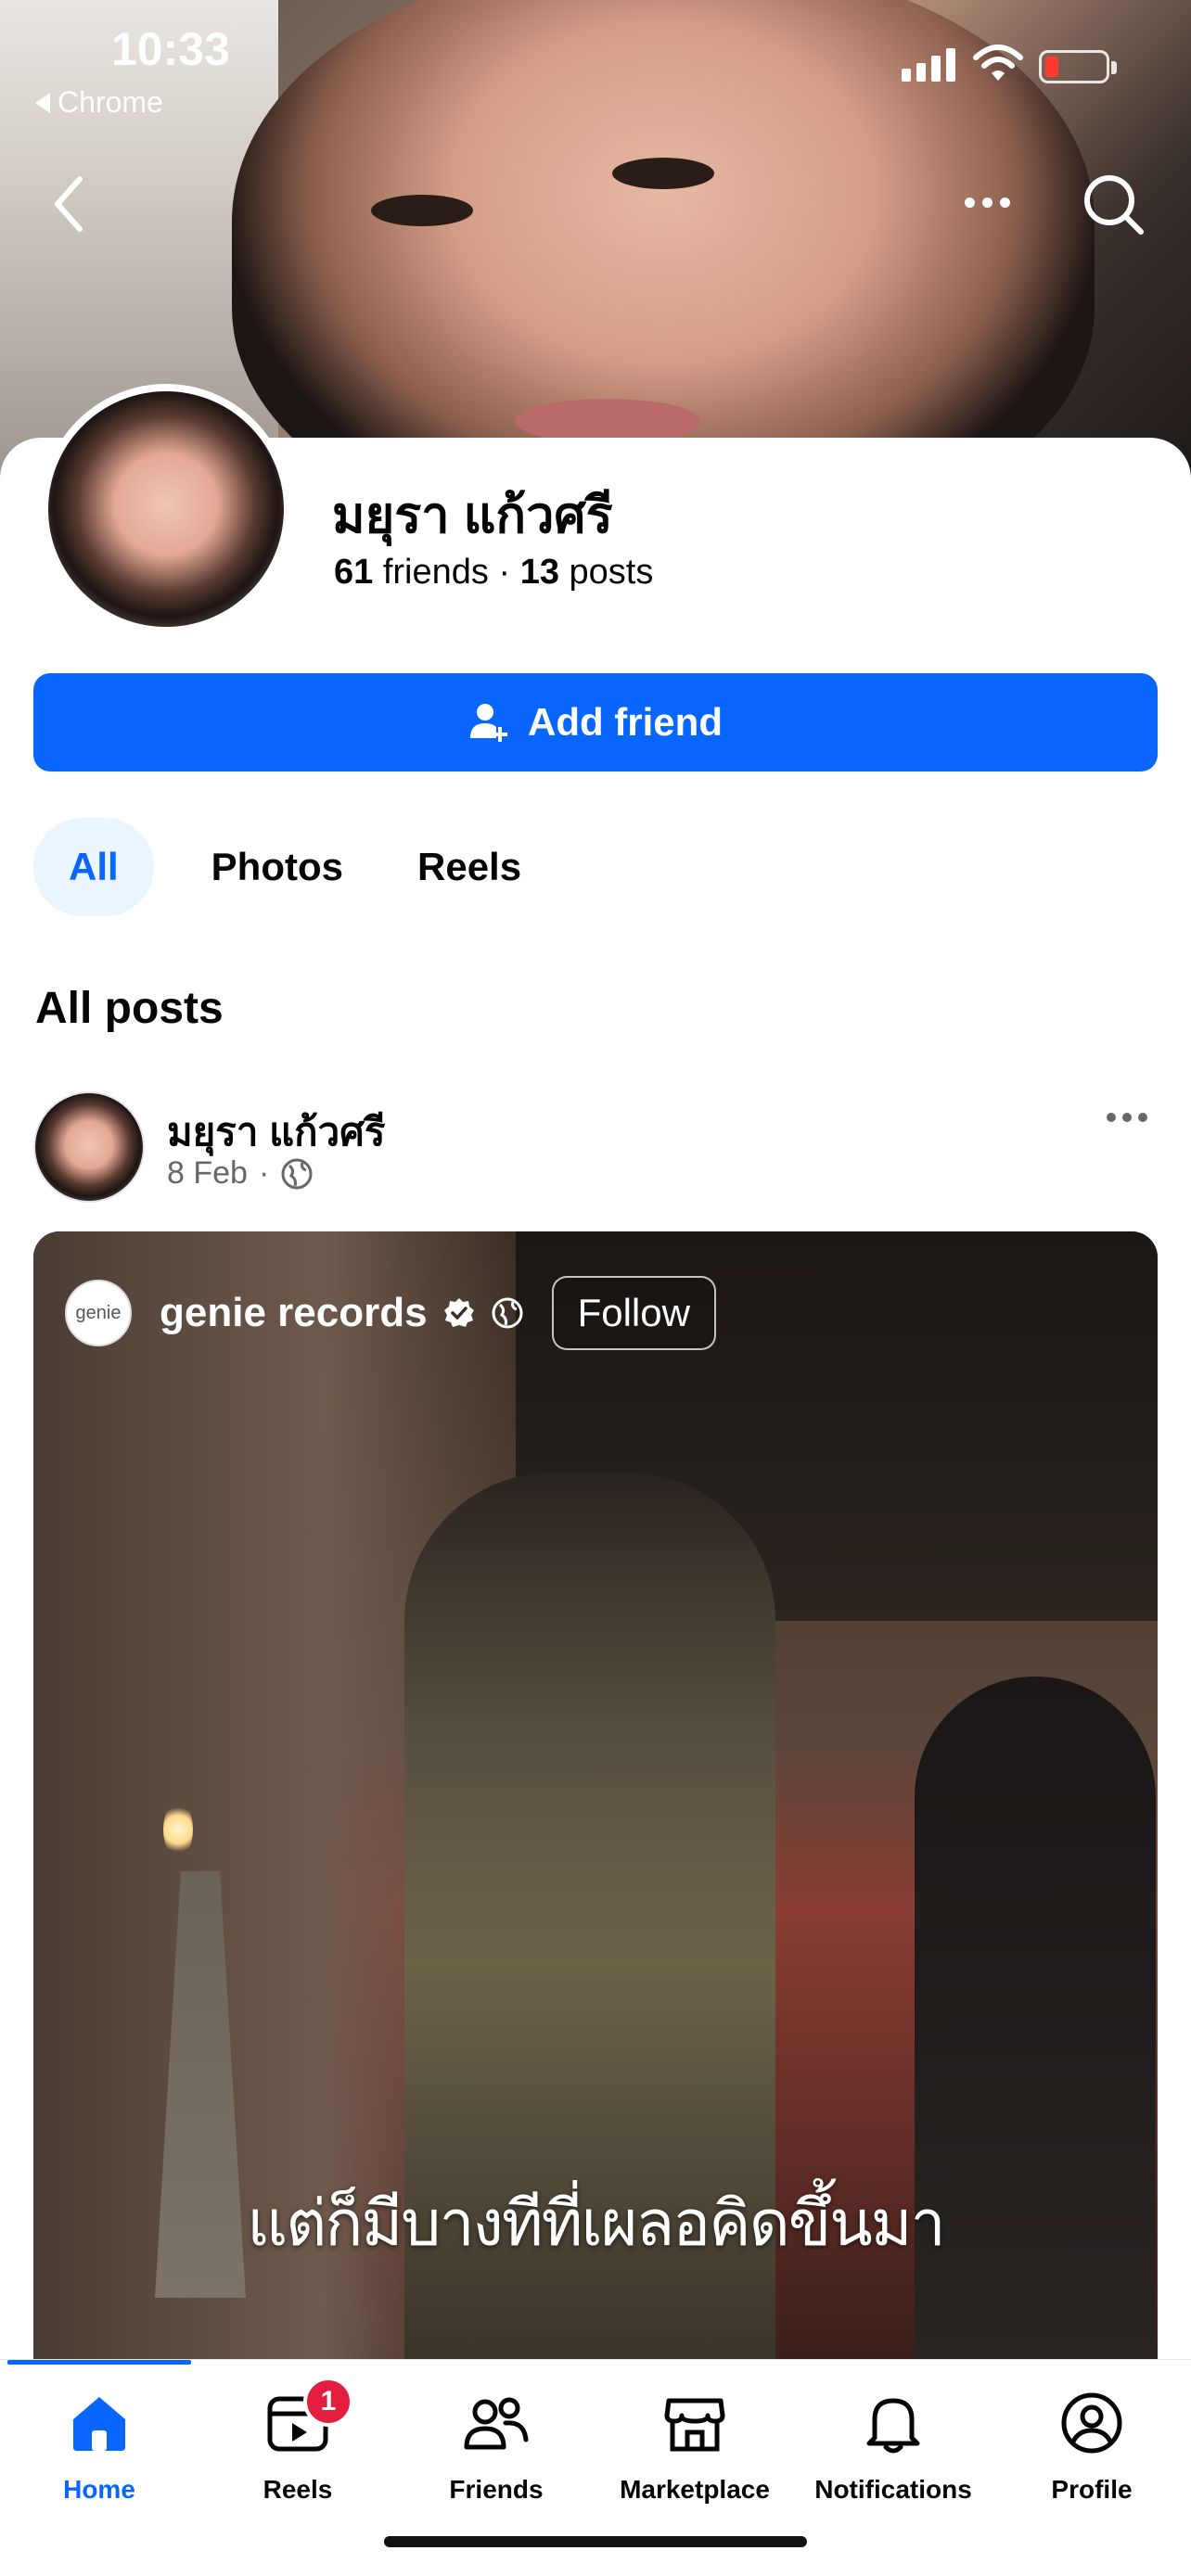 The image size is (1191, 2576). What do you see at coordinates (436, 572) in the screenshot?
I see `friends-label: friends` at bounding box center [436, 572].